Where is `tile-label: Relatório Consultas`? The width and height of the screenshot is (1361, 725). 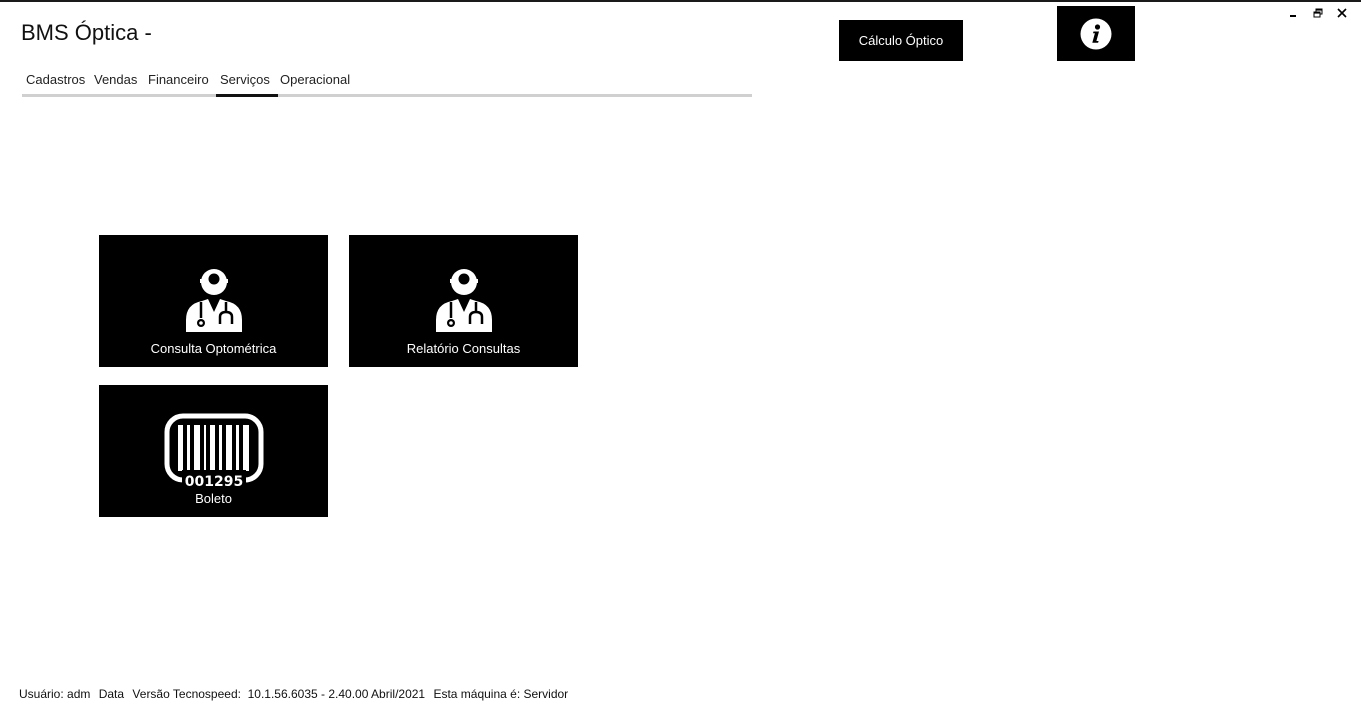 tile-label: Relatório Consultas is located at coordinates (463, 348).